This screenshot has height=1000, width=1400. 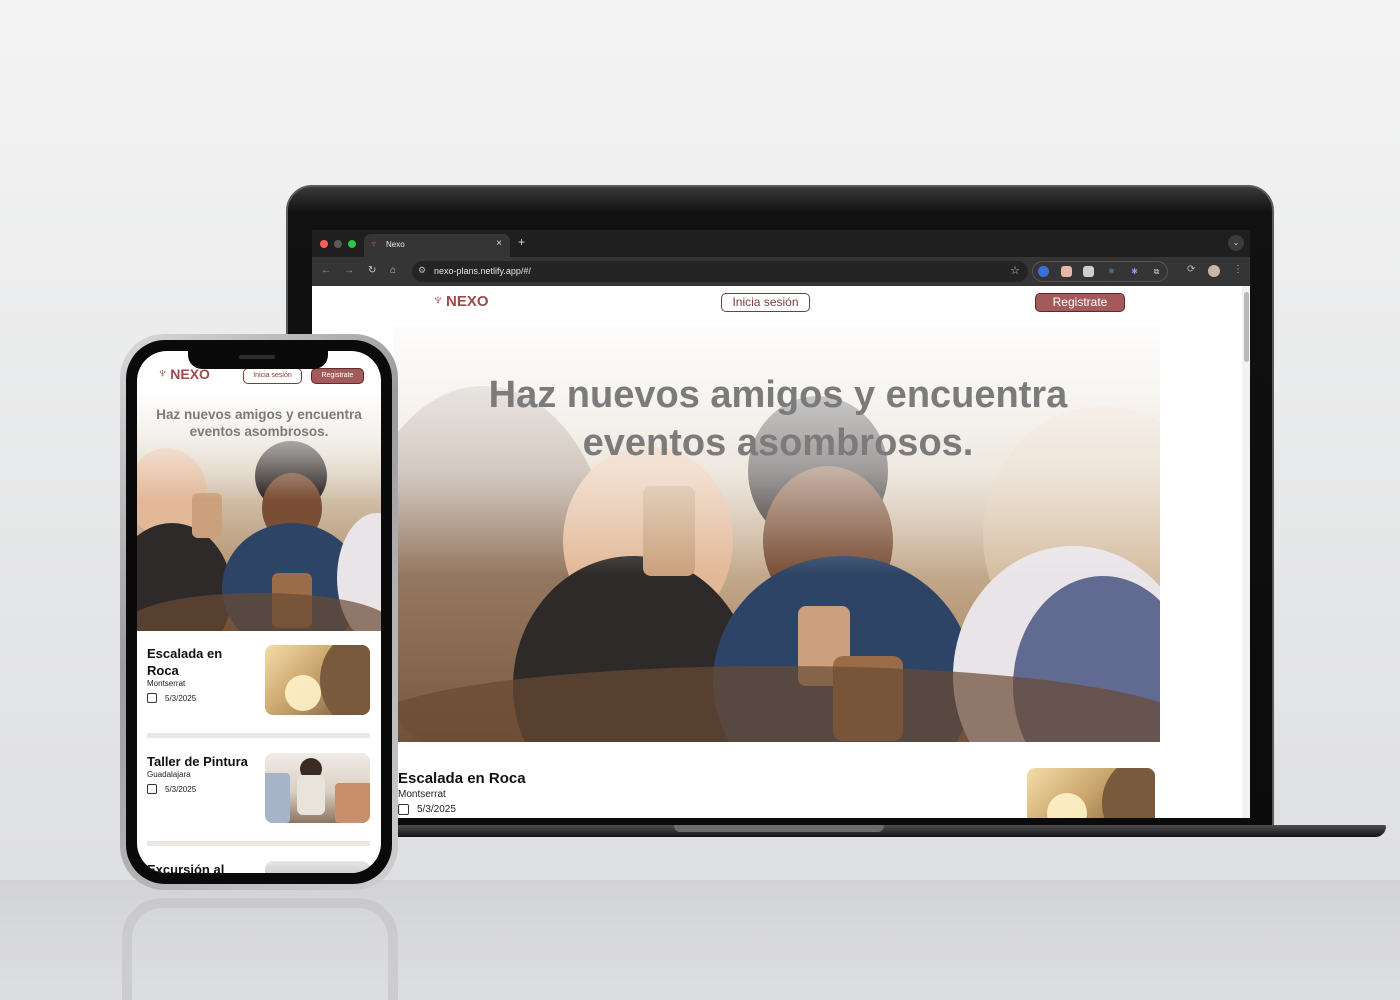 What do you see at coordinates (1156, 271) in the screenshot?
I see `extensions-puzzle-icon: ⧉` at bounding box center [1156, 271].